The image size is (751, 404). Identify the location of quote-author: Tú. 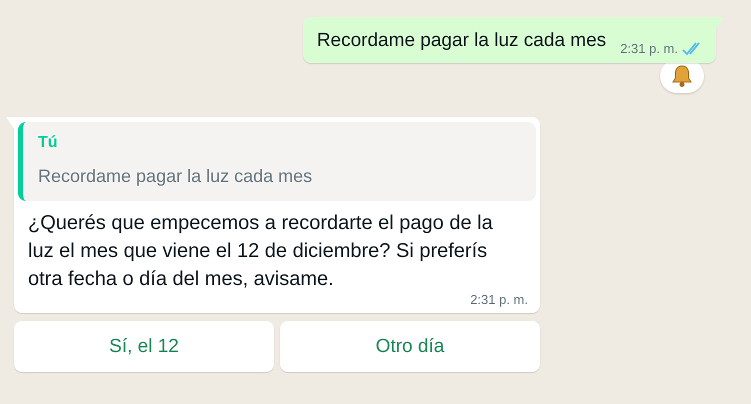
(48, 143).